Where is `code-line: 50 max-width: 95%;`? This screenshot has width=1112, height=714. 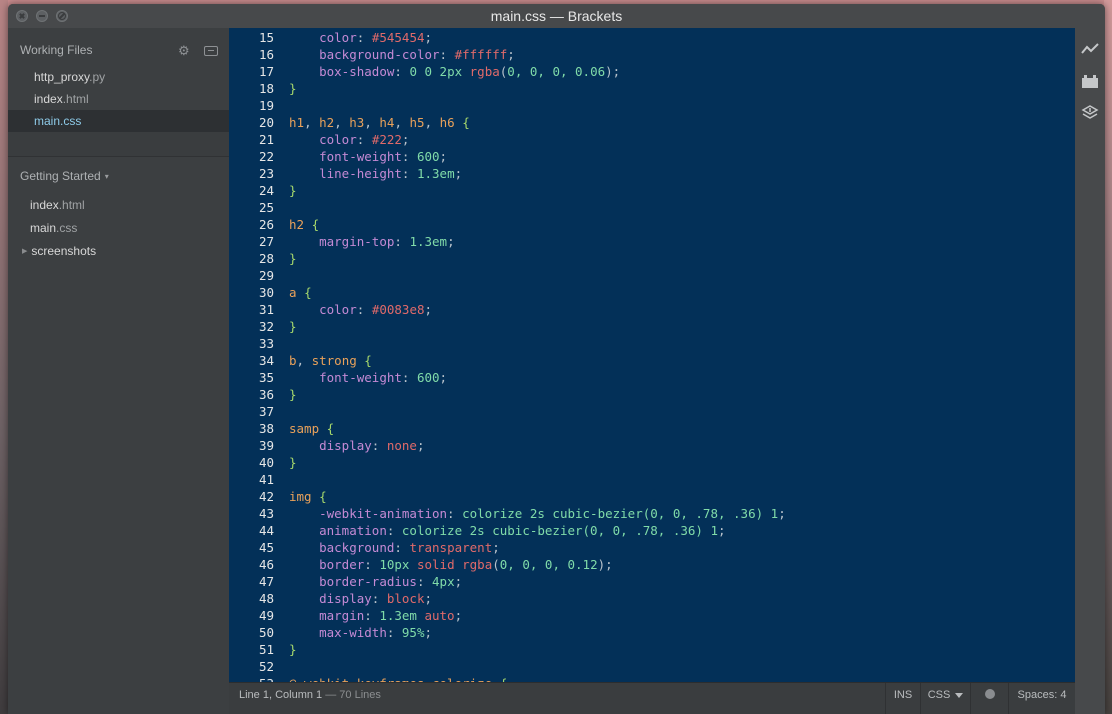
code-line: 50 max-width: 95%; is located at coordinates (330, 632).